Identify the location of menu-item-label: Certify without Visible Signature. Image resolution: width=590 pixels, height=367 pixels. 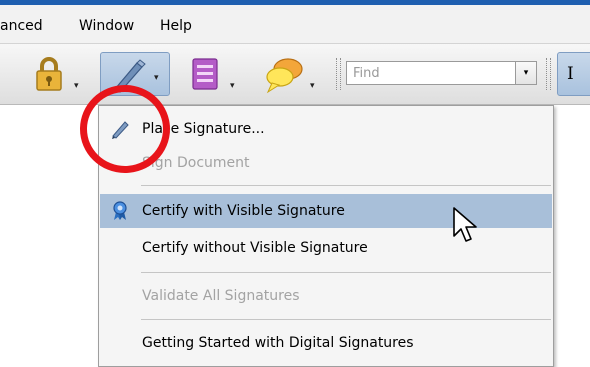
(255, 248).